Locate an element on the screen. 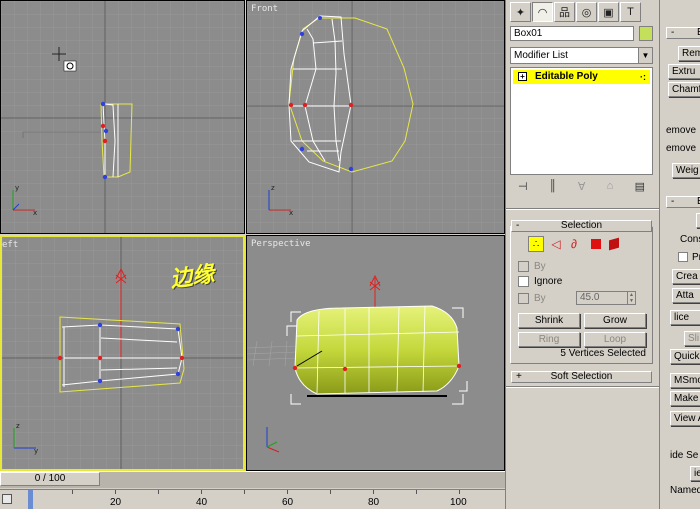 The image size is (700, 509). repeat-last-button: R is located at coordinates (698, 220).